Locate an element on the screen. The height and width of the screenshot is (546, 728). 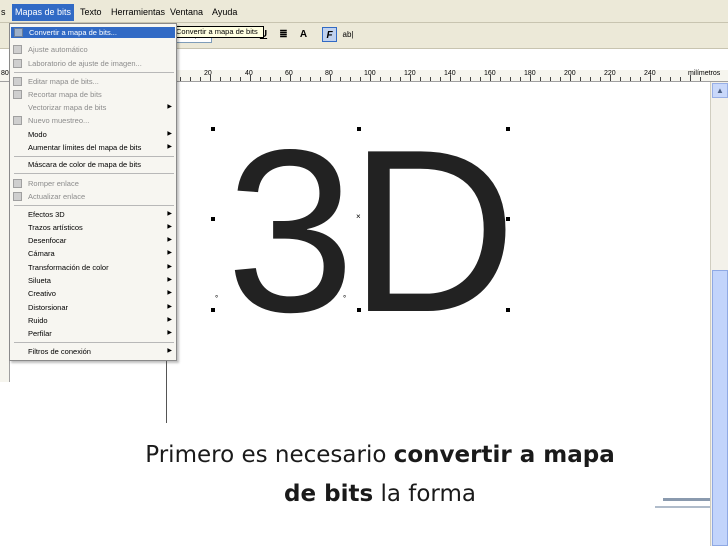
menu-mascara-de-color: Máscara de color de mapa de bits is located at coordinates (93, 164).